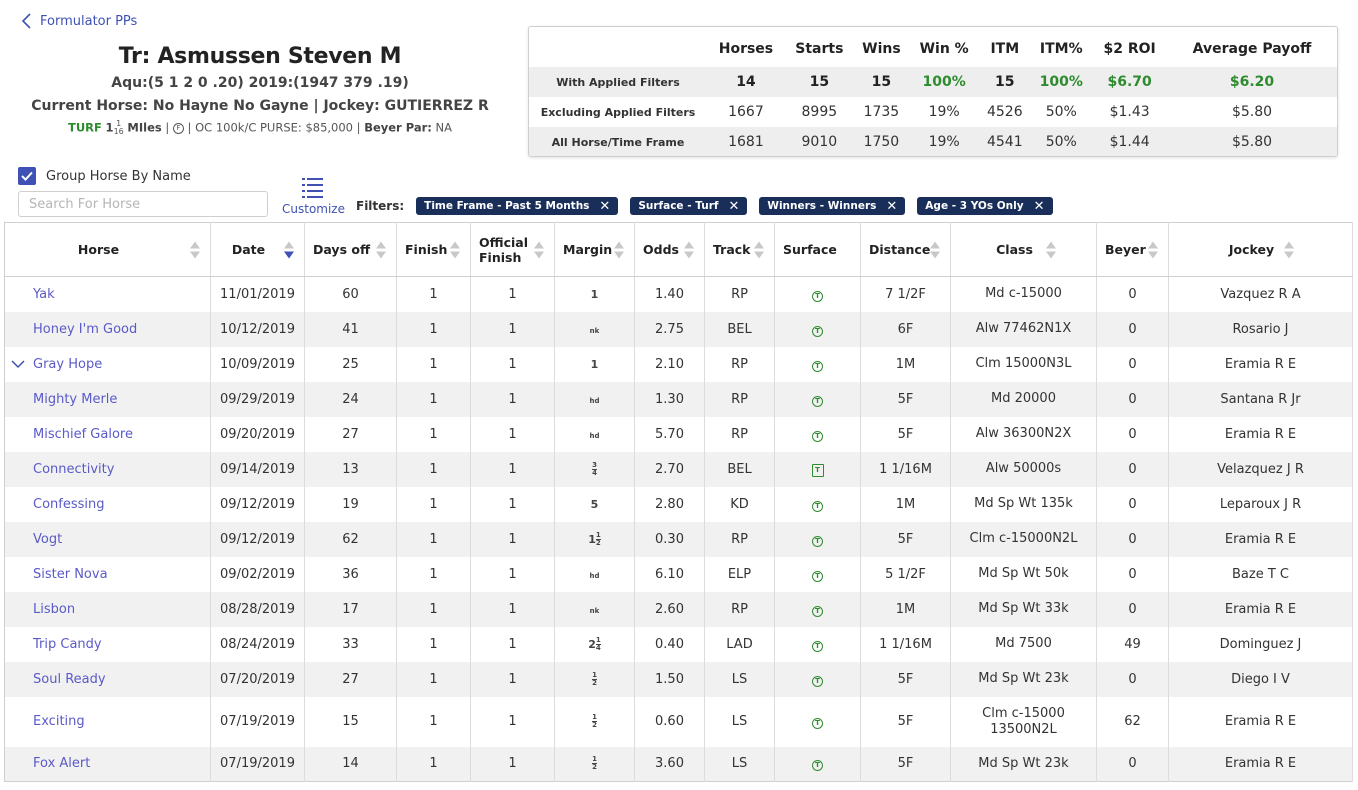 This screenshot has width=1358, height=790. What do you see at coordinates (350, 721) in the screenshot?
I see `days-off-cell: 15` at bounding box center [350, 721].